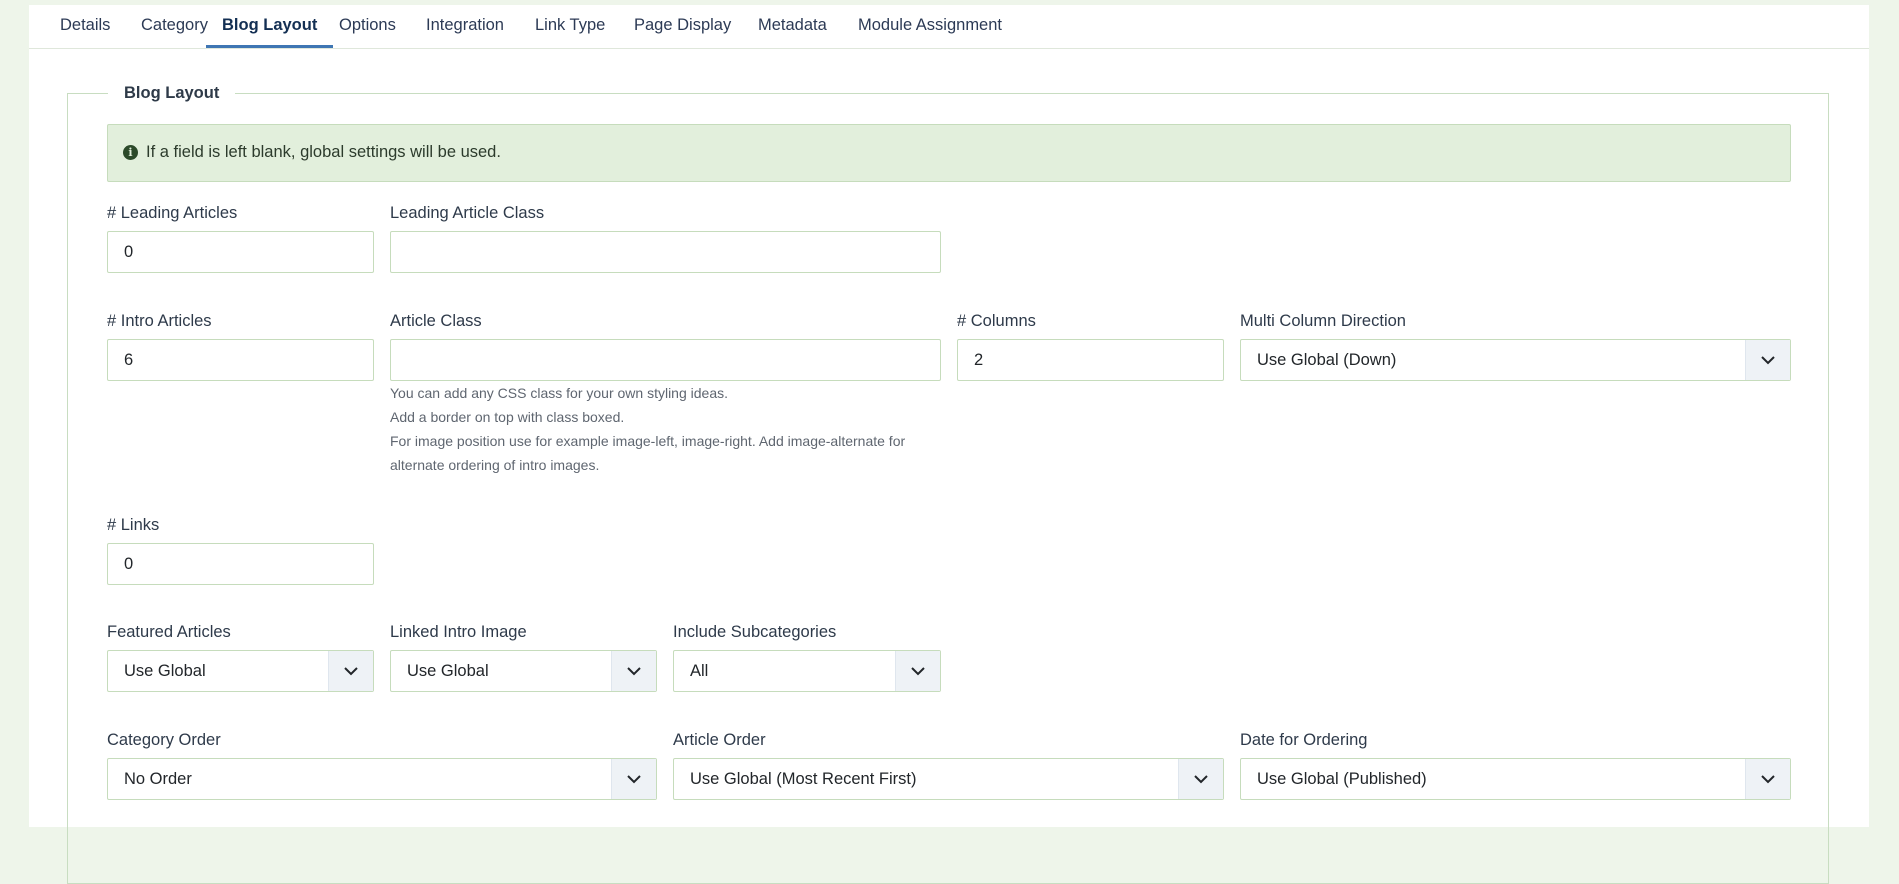  Describe the element at coordinates (570, 26) in the screenshot. I see `tab-link-type: Link Type` at that location.